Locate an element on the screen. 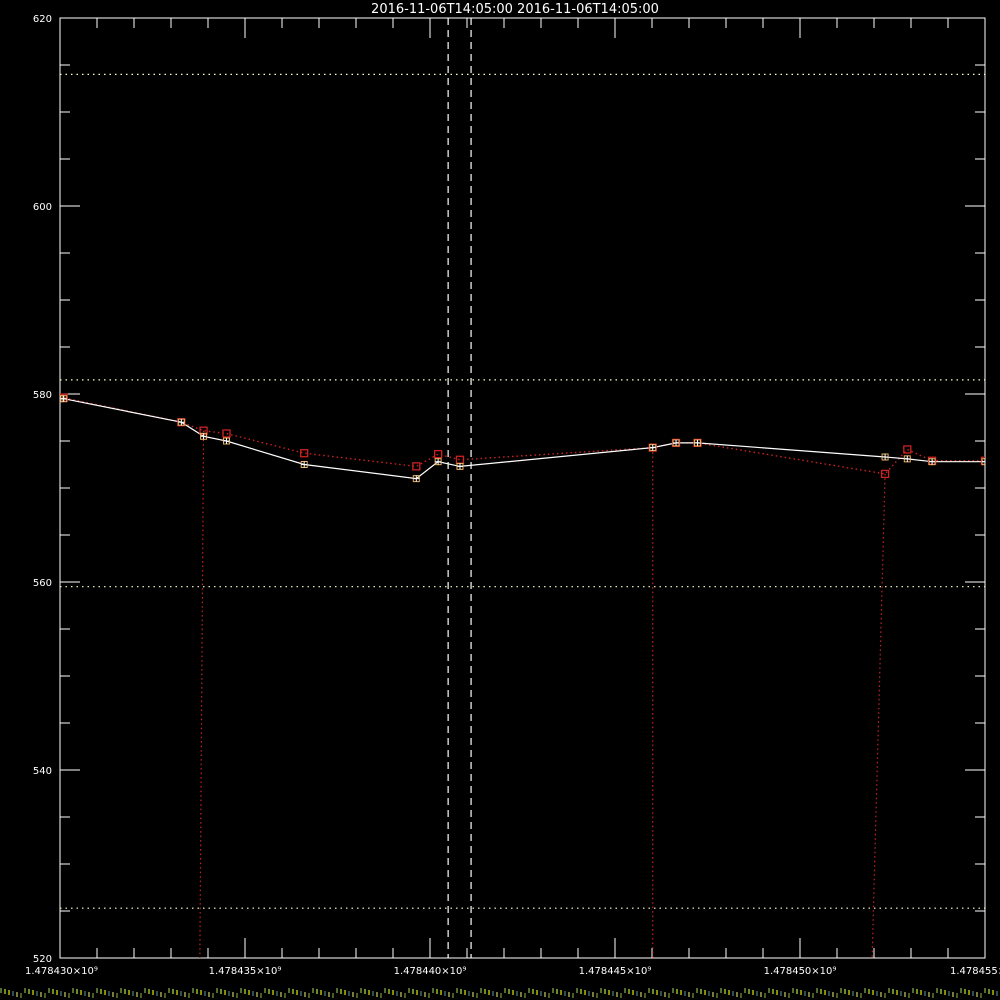 The height and width of the screenshot is (1000, 1000). x-tick-label: 1.478440×10⁹ is located at coordinates (430, 971).